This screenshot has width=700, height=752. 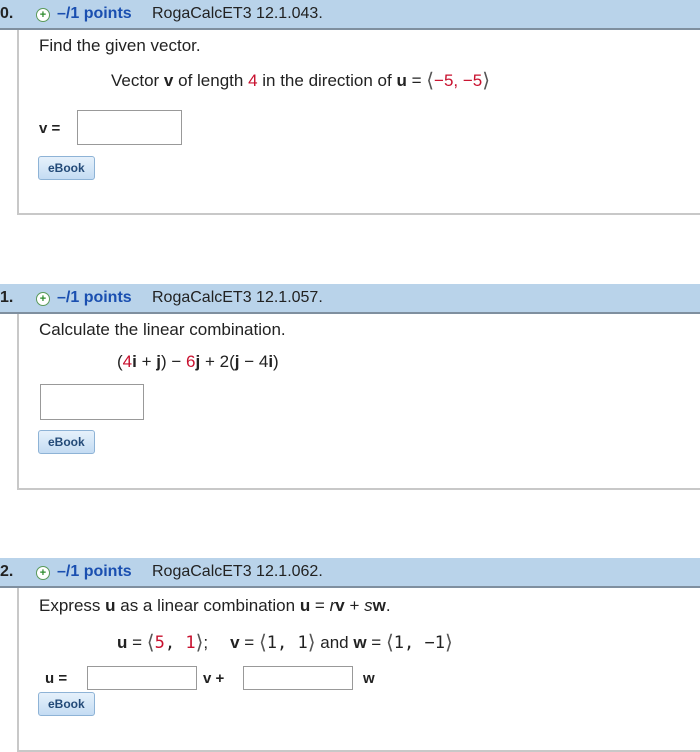 What do you see at coordinates (191, 361) in the screenshot?
I see `coefficient: 6` at bounding box center [191, 361].